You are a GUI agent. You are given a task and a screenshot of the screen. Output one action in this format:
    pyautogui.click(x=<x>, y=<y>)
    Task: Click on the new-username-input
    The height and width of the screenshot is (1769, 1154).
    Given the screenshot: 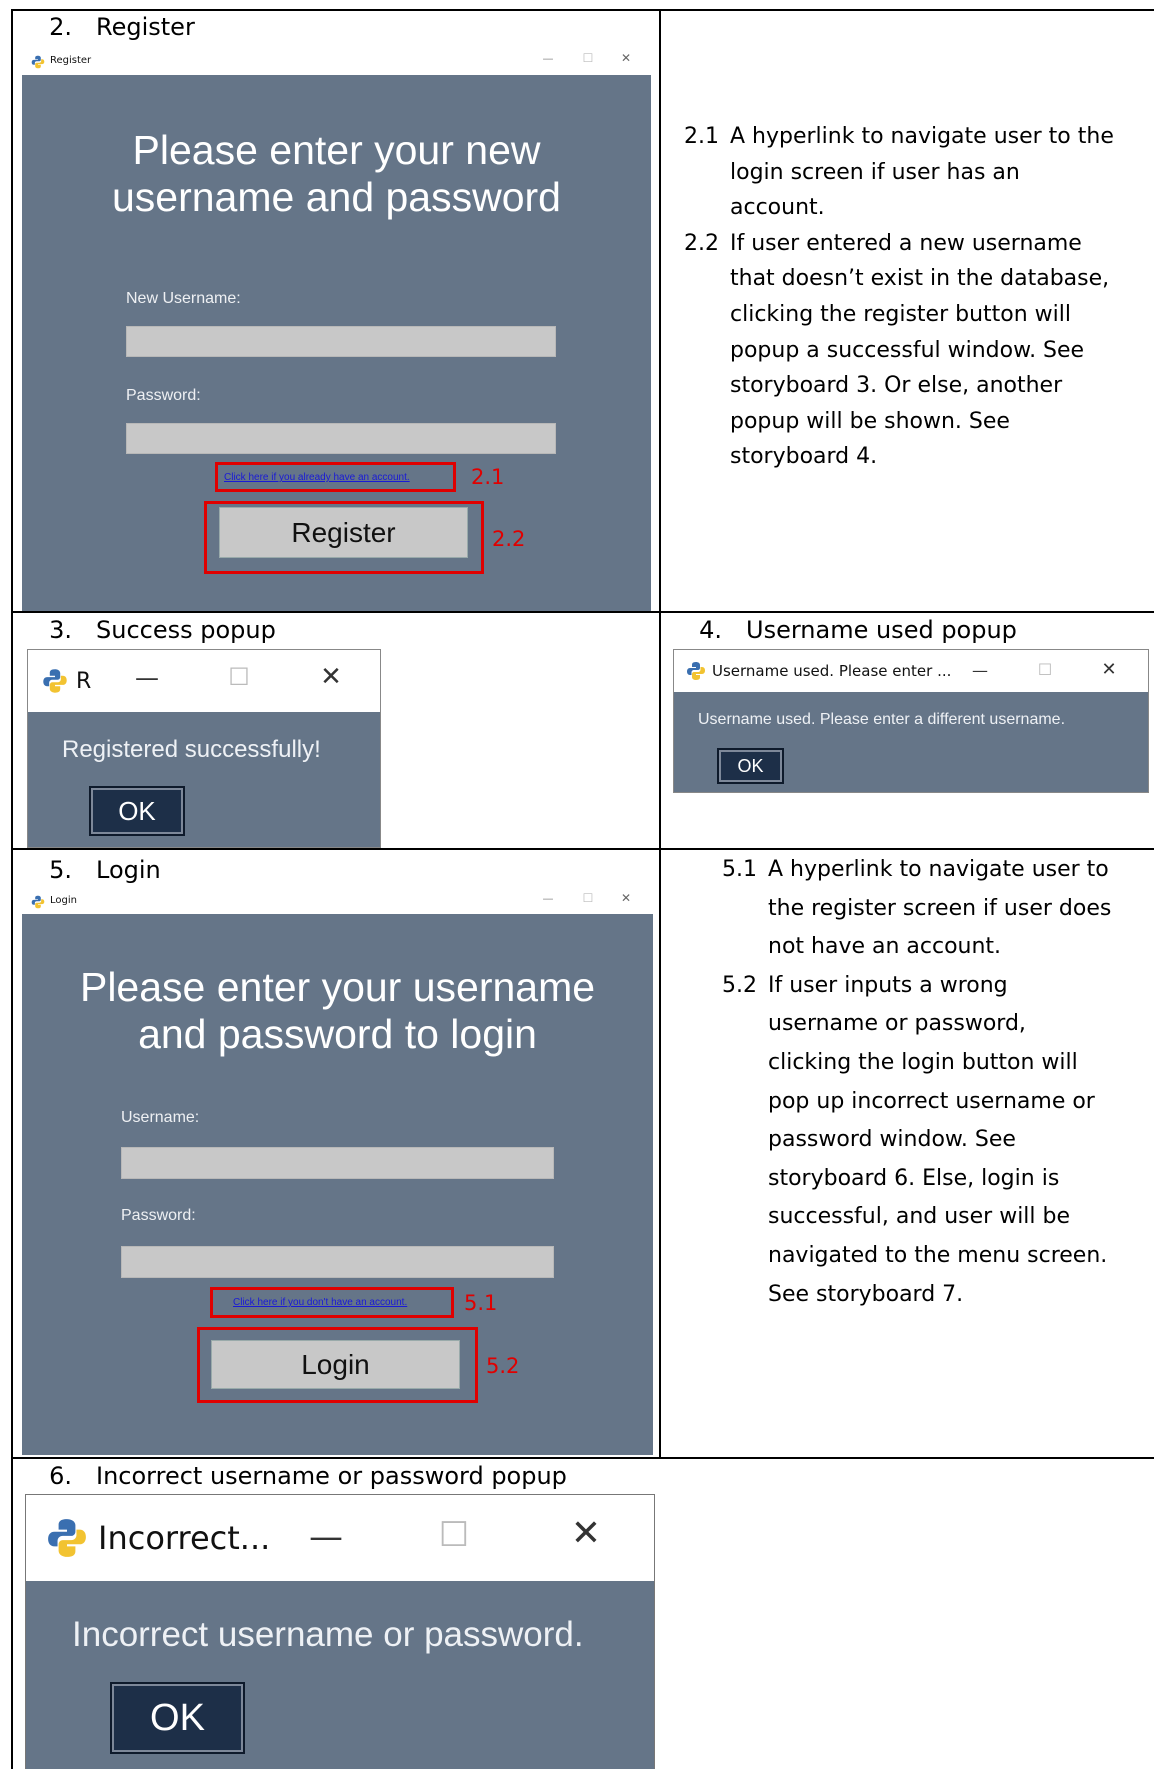 What is the action you would take?
    pyautogui.click(x=341, y=341)
    